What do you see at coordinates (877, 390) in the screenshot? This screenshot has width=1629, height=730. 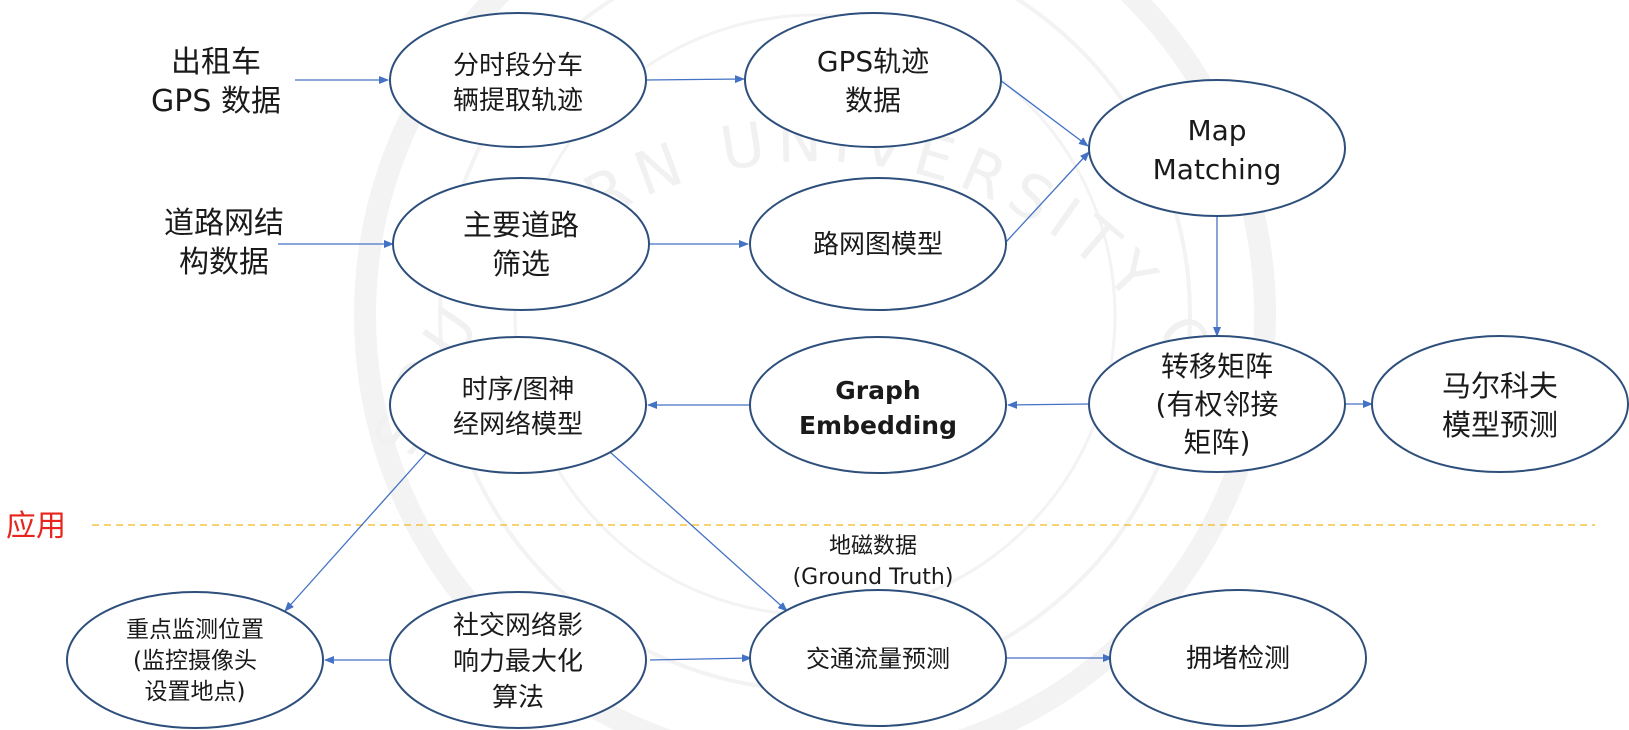 I see `node-label-line: Graph` at bounding box center [877, 390].